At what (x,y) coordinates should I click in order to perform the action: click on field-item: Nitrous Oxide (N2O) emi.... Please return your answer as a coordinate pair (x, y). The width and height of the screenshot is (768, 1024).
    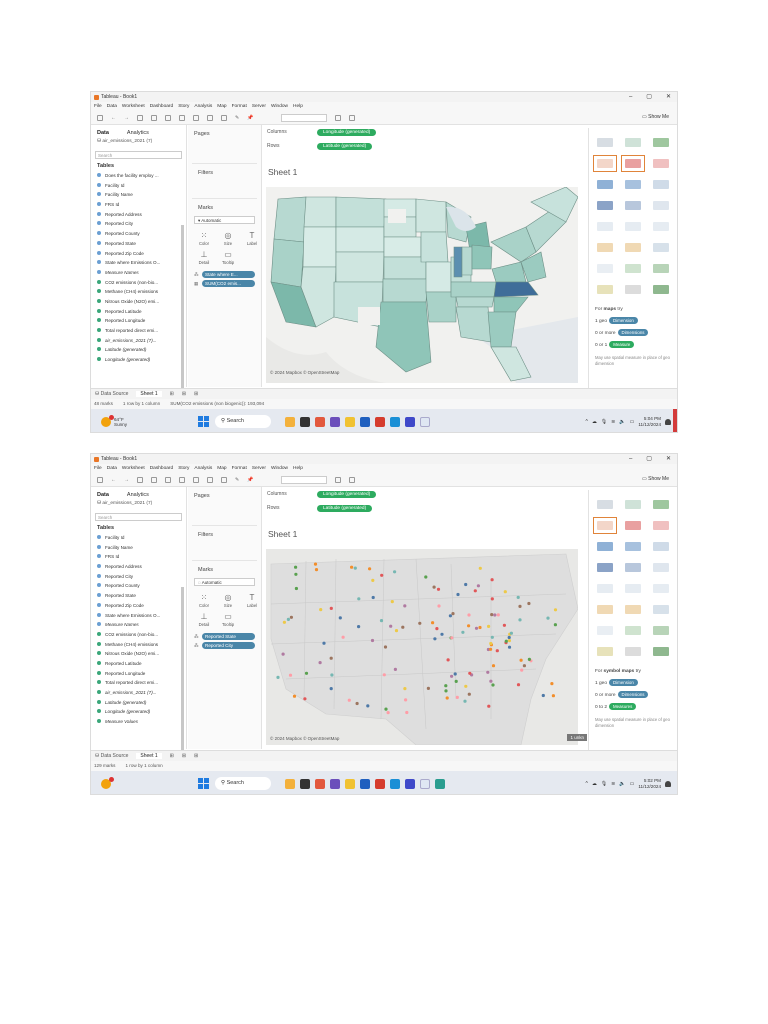
    Looking at the image, I should click on (141, 654).